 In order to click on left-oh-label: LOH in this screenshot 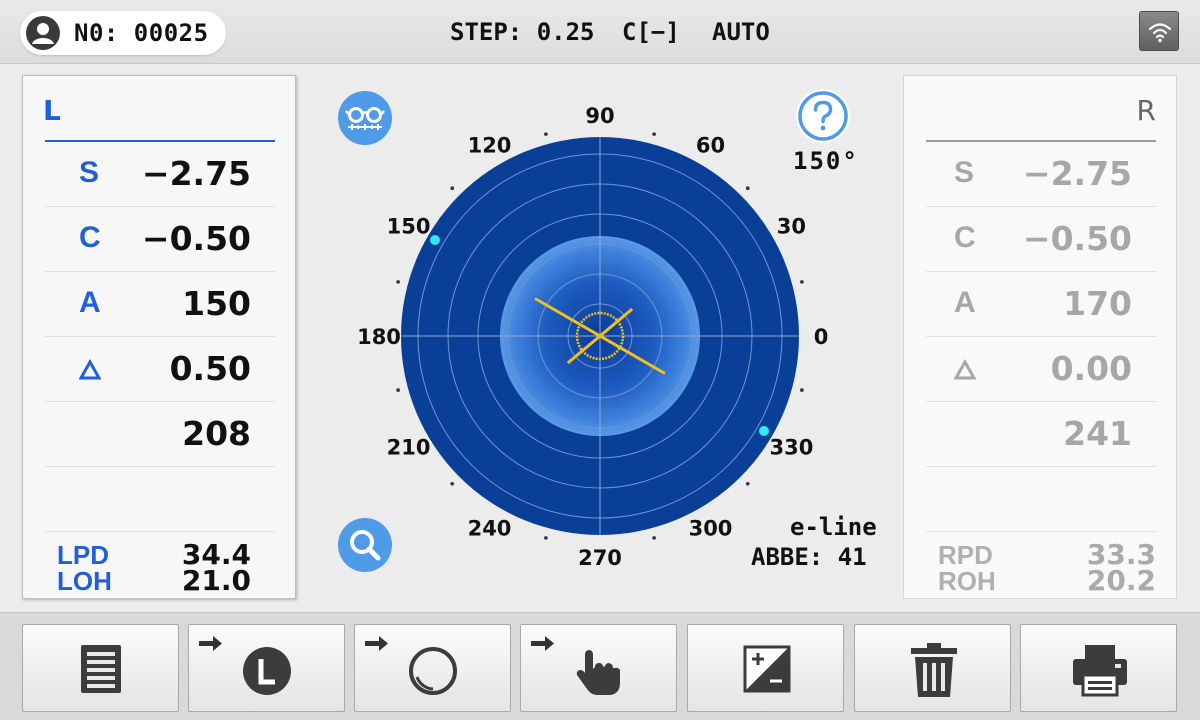, I will do `click(84, 581)`.